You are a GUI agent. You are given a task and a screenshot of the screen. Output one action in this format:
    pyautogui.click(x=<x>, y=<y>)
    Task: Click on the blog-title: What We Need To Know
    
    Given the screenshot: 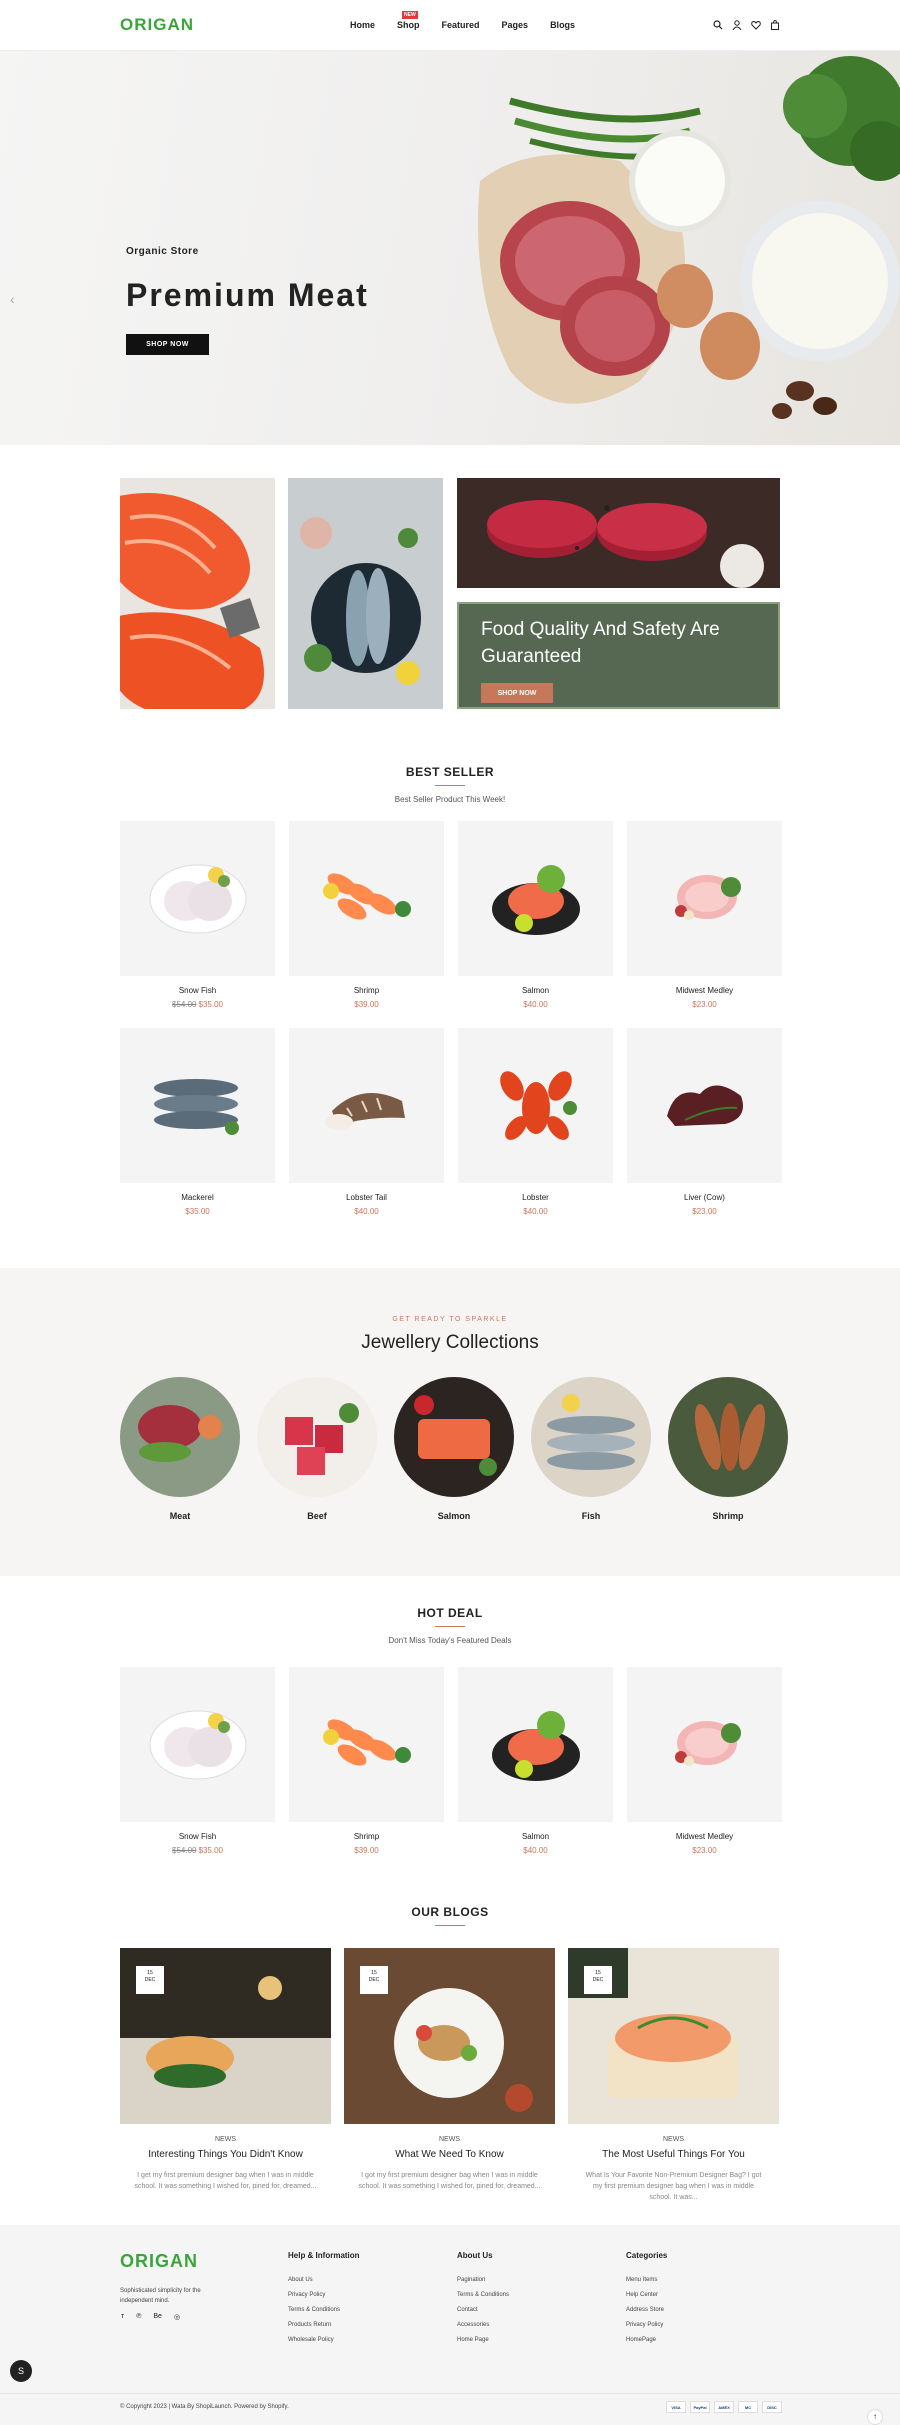 What is the action you would take?
    pyautogui.click(x=449, y=2154)
    